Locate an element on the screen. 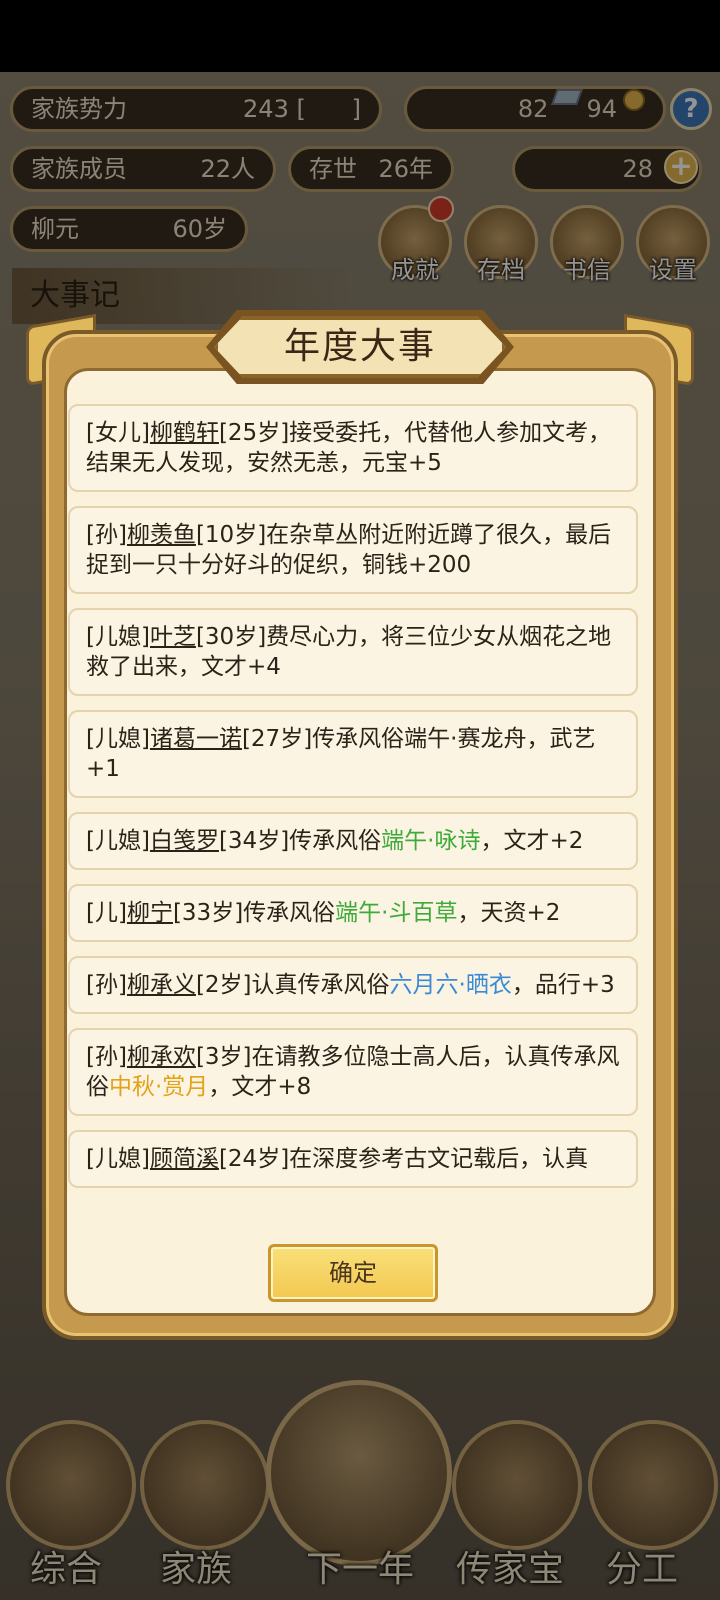 The width and height of the screenshot is (720, 1600). event-age: [2岁] is located at coordinates (223, 985).